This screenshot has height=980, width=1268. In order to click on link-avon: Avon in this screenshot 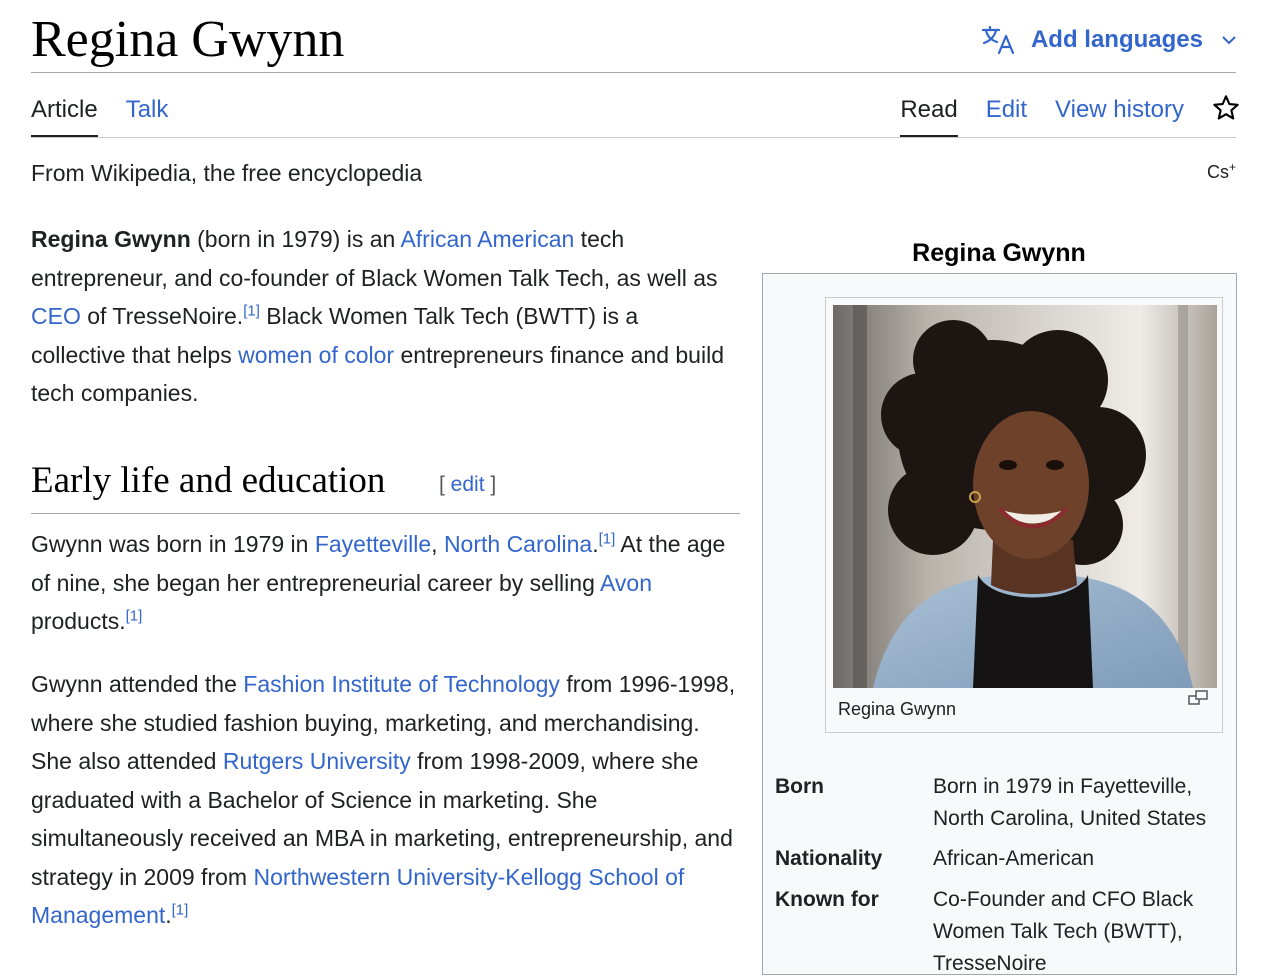, I will do `click(626, 583)`.